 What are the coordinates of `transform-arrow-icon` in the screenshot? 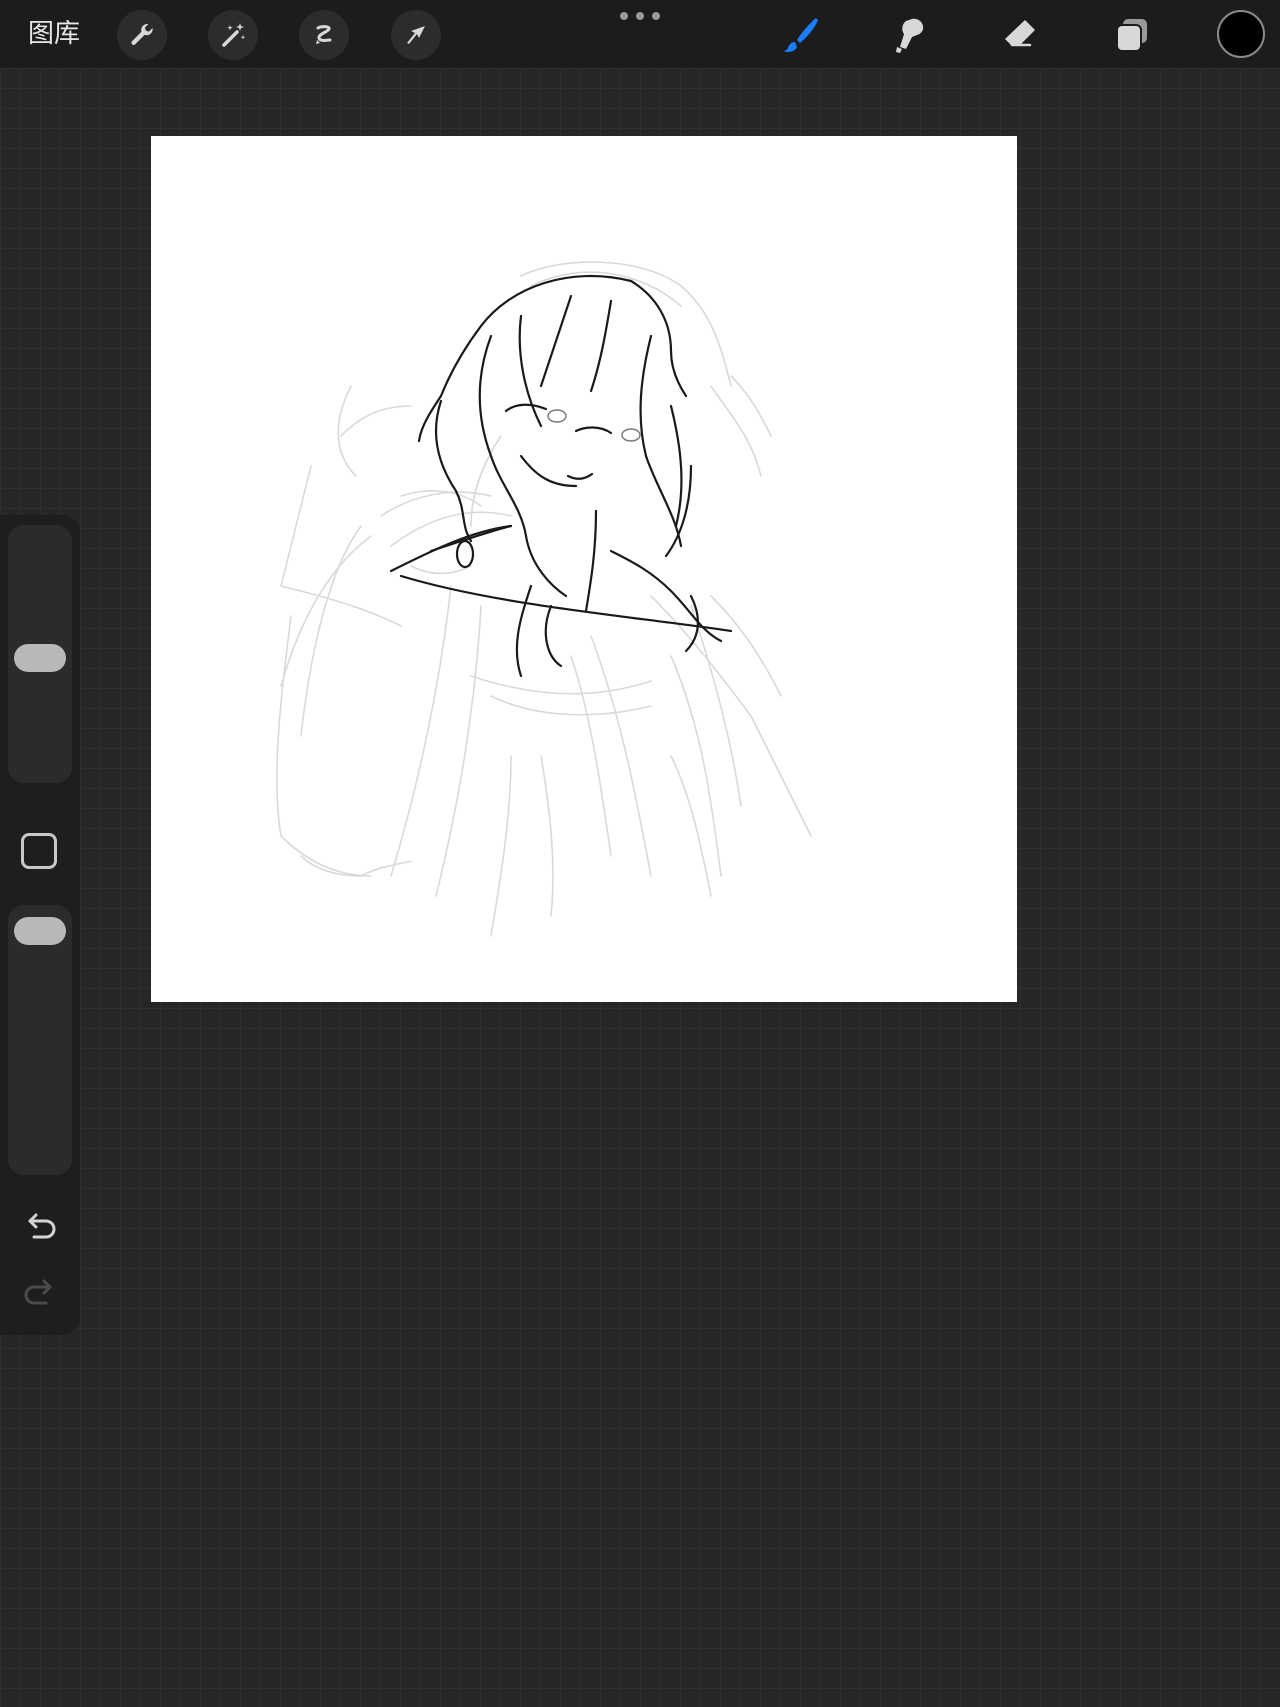 It's located at (416, 35).